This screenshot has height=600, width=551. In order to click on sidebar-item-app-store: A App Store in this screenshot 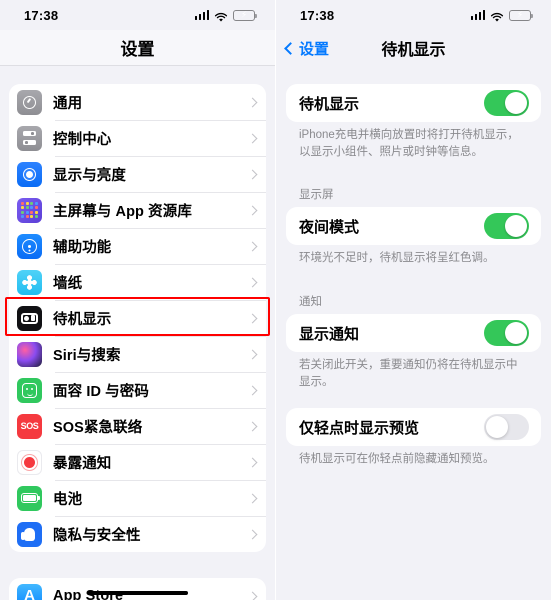, I will do `click(137, 589)`.